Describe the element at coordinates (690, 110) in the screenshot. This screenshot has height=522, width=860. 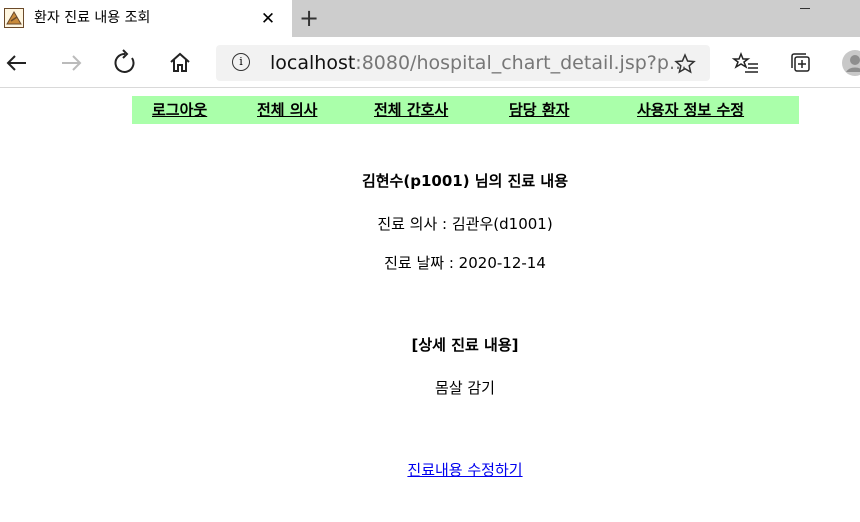
I see `nav-edit-profile-link: 사용자 정보 수정` at that location.